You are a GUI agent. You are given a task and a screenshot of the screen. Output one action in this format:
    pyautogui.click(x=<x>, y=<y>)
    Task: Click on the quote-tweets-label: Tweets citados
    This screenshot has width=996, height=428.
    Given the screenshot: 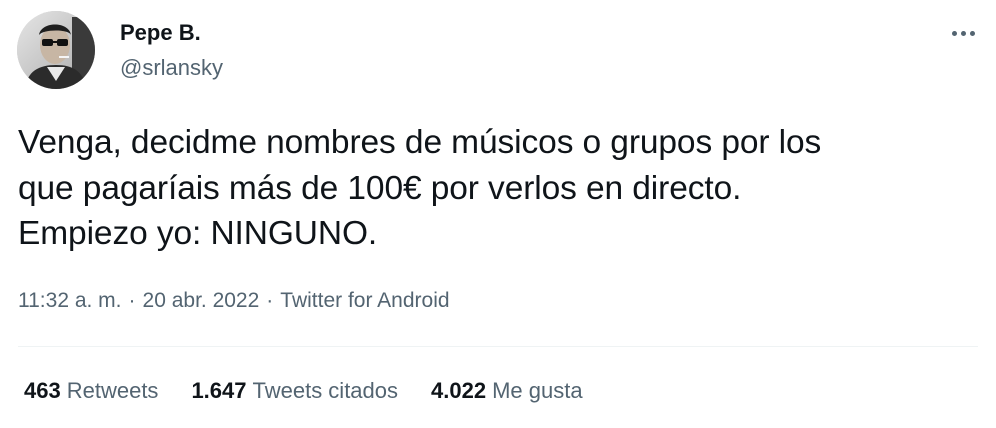 What is the action you would take?
    pyautogui.click(x=325, y=390)
    